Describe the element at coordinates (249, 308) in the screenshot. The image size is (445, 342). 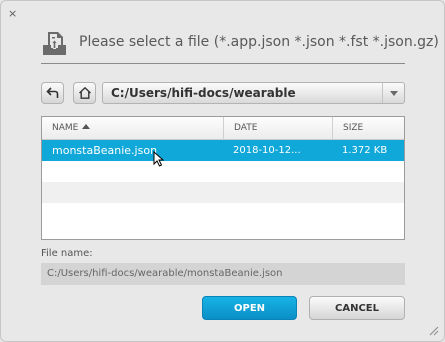
I see `open-button: OPEN` at that location.